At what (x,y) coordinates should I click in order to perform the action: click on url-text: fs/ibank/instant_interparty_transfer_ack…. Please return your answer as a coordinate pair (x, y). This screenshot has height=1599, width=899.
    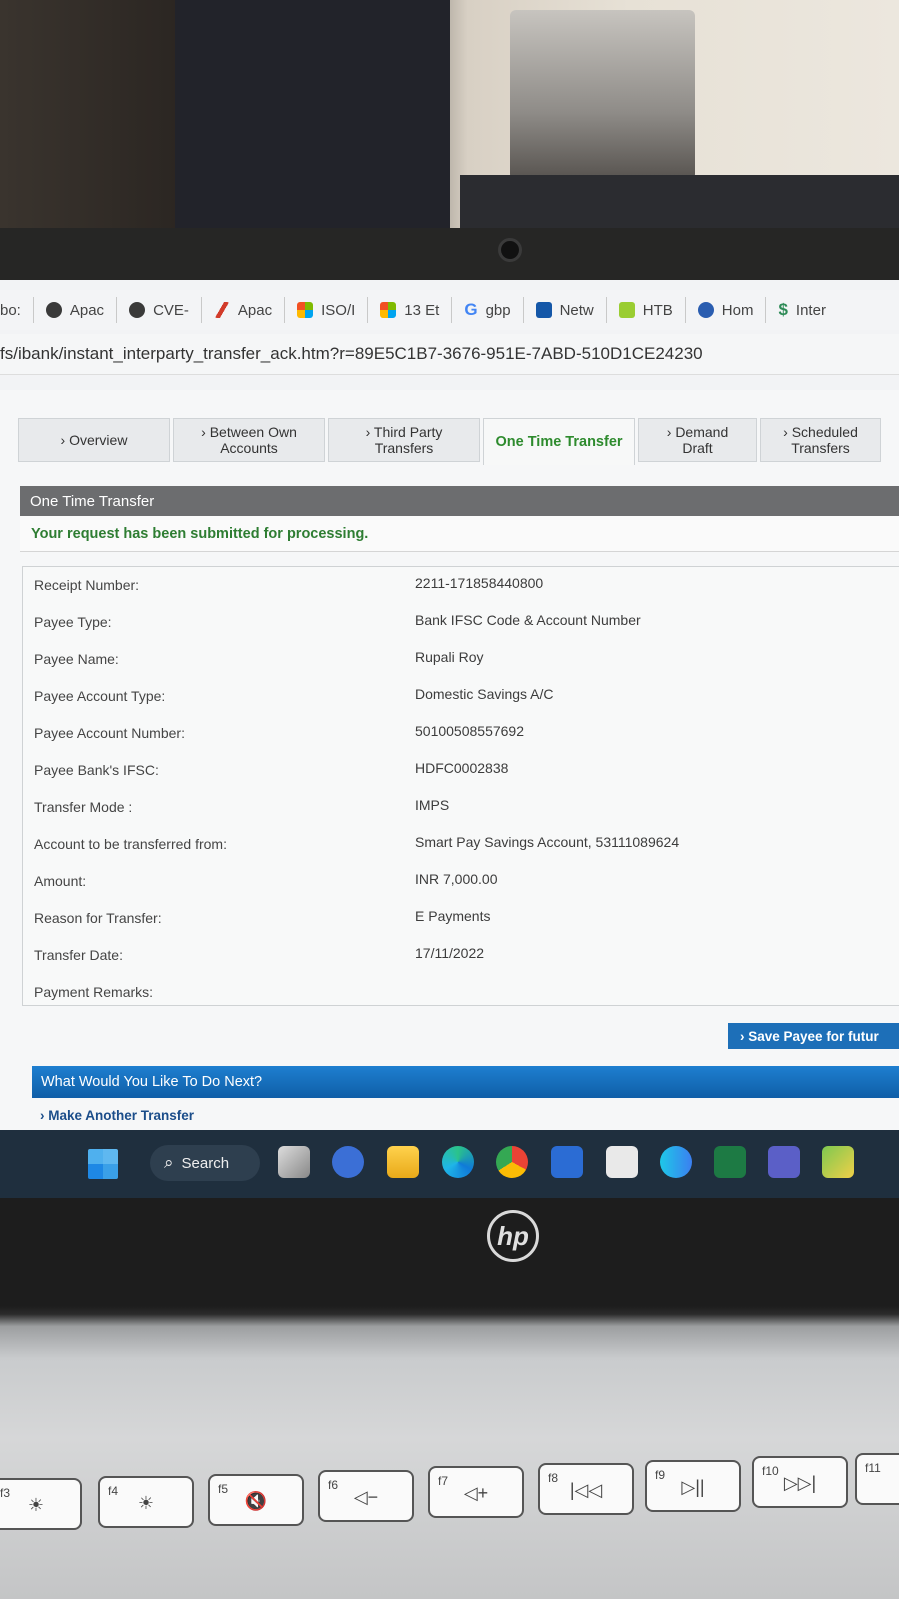
    Looking at the image, I should click on (351, 353).